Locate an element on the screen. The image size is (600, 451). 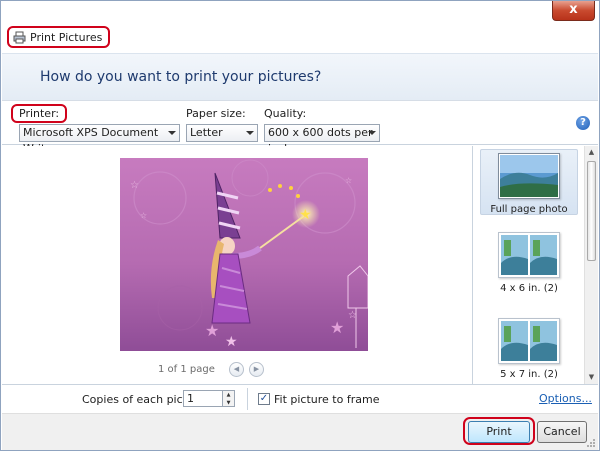
scroll-up-arrow-icon: ▲ is located at coordinates (591, 152).